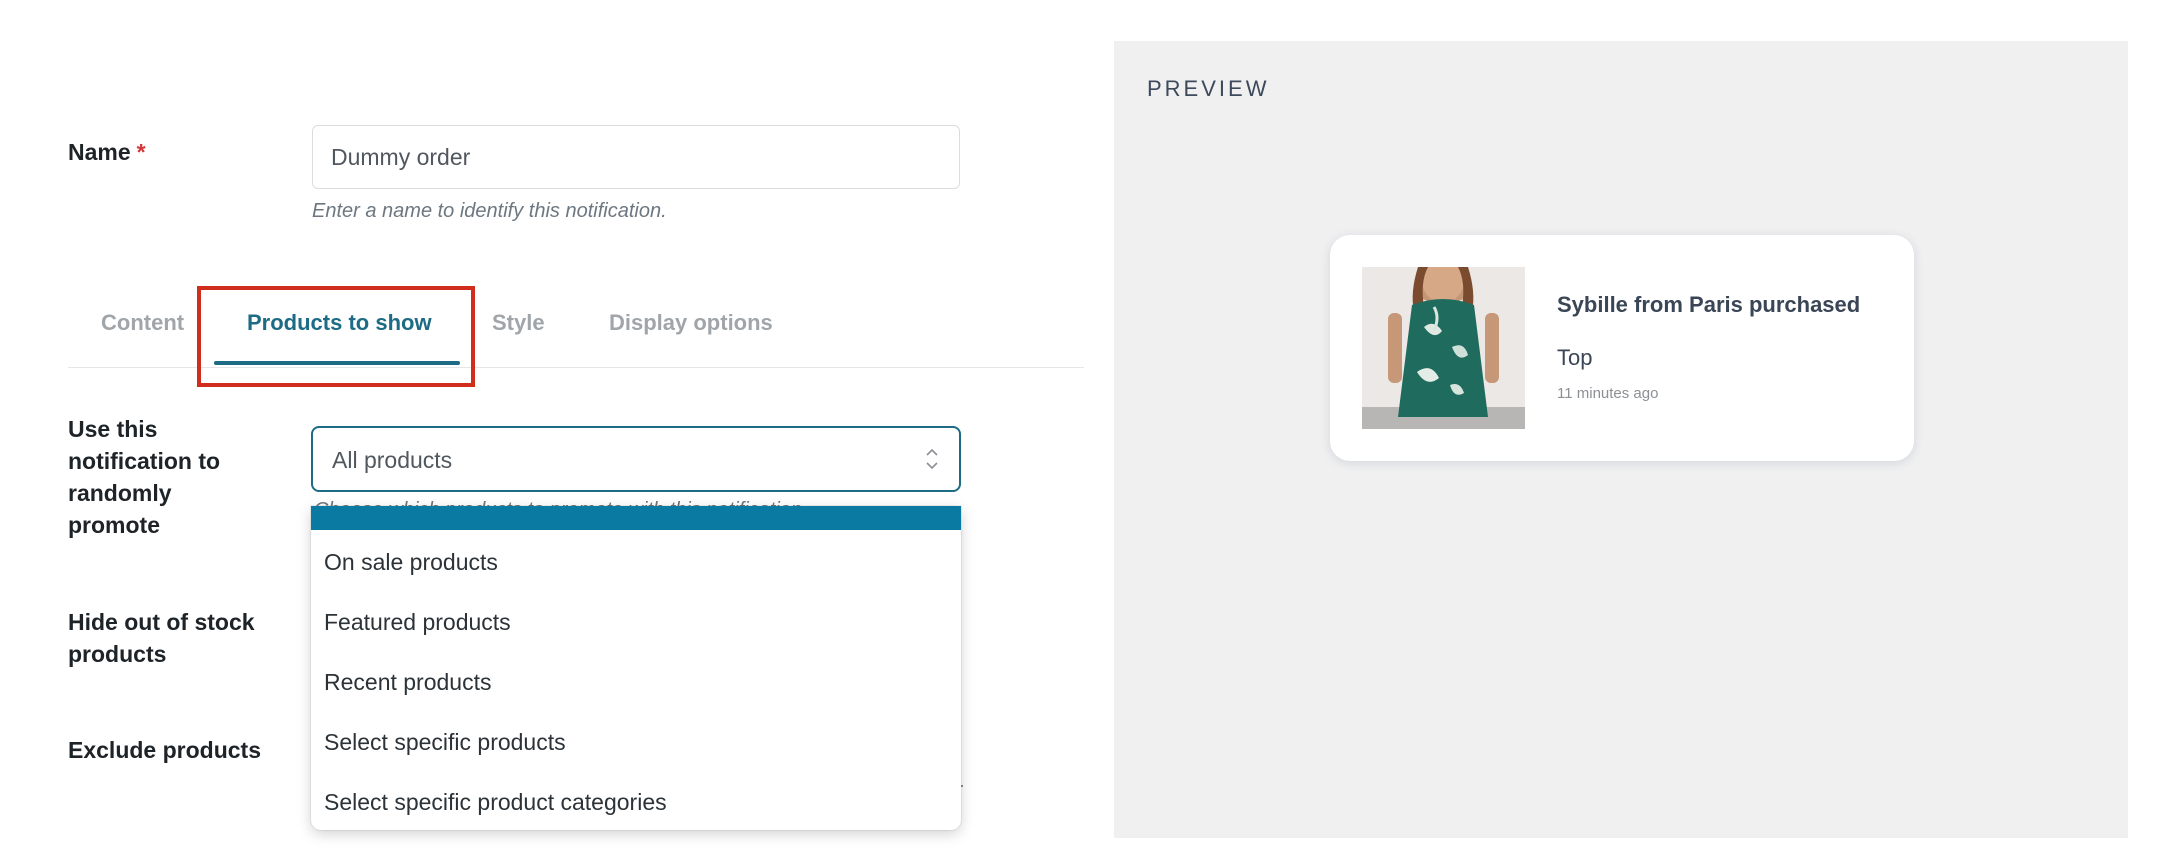  I want to click on dropdown-option-on-sale: On sale products, so click(411, 562).